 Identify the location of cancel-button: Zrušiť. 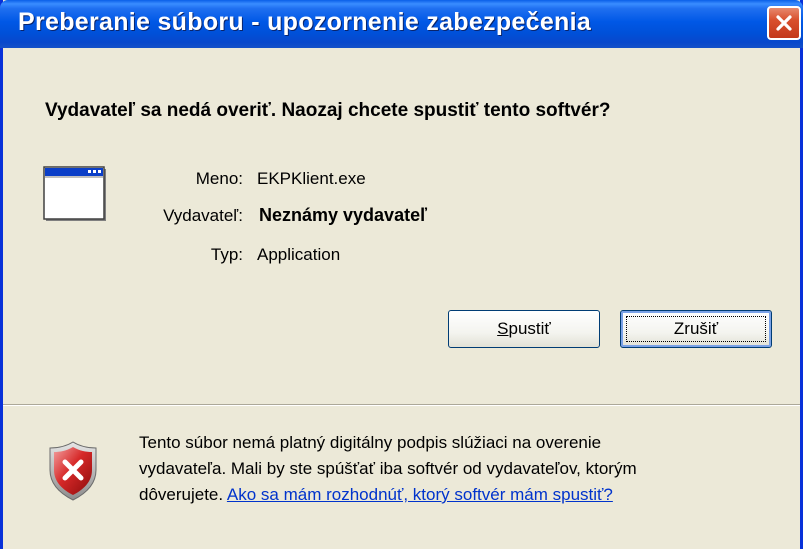
(696, 329).